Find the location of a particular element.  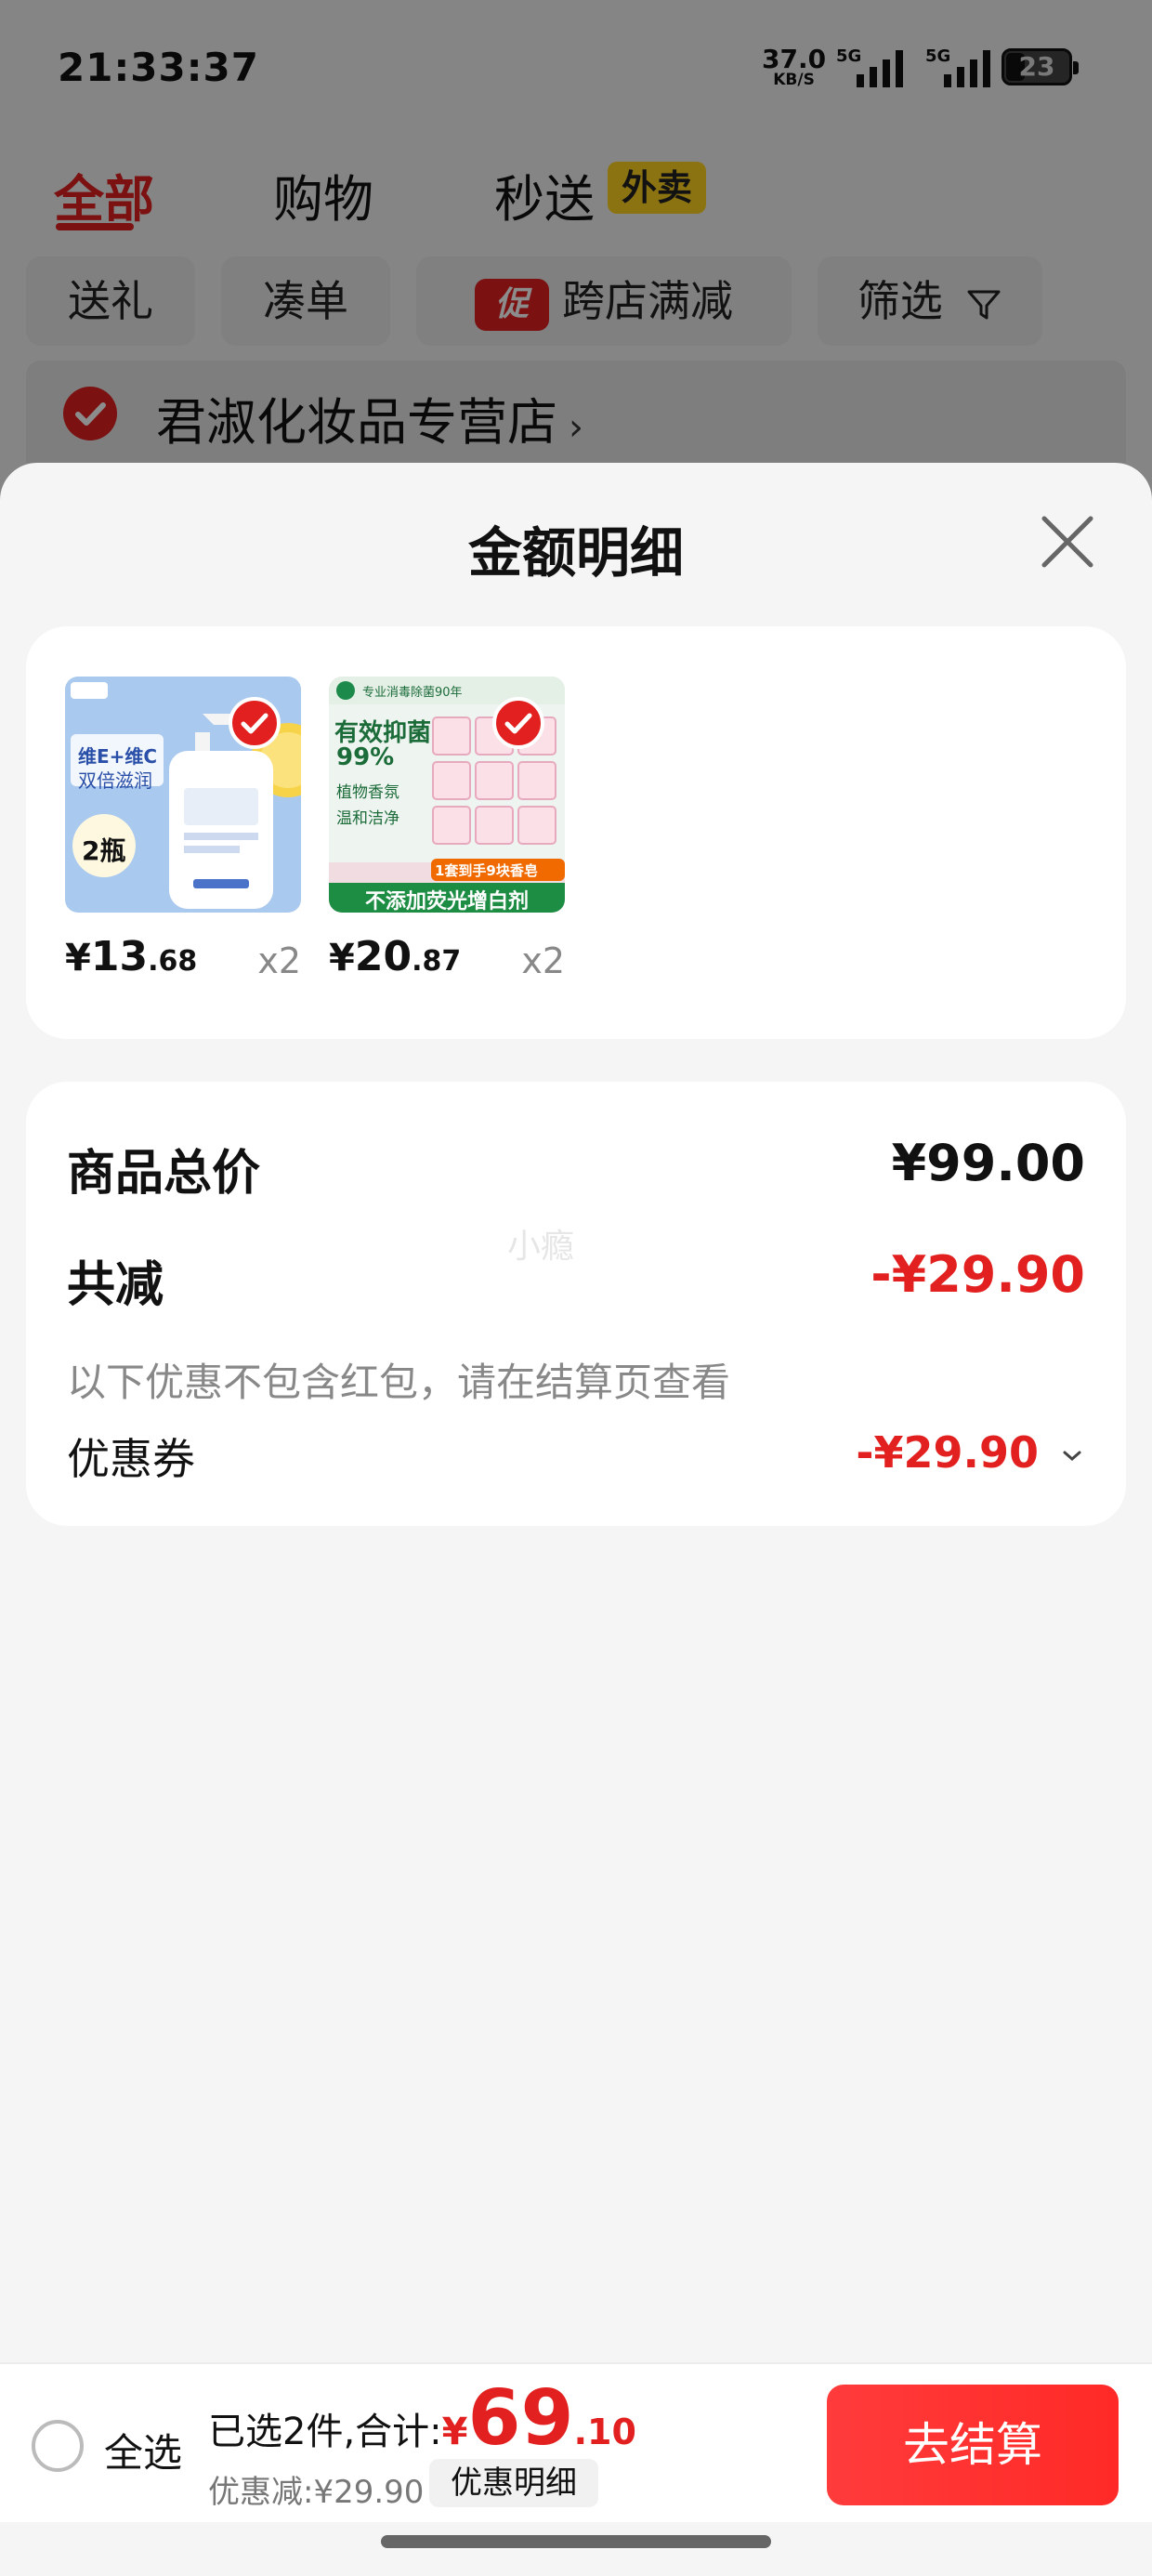

price-integer: 20 is located at coordinates (383, 956).